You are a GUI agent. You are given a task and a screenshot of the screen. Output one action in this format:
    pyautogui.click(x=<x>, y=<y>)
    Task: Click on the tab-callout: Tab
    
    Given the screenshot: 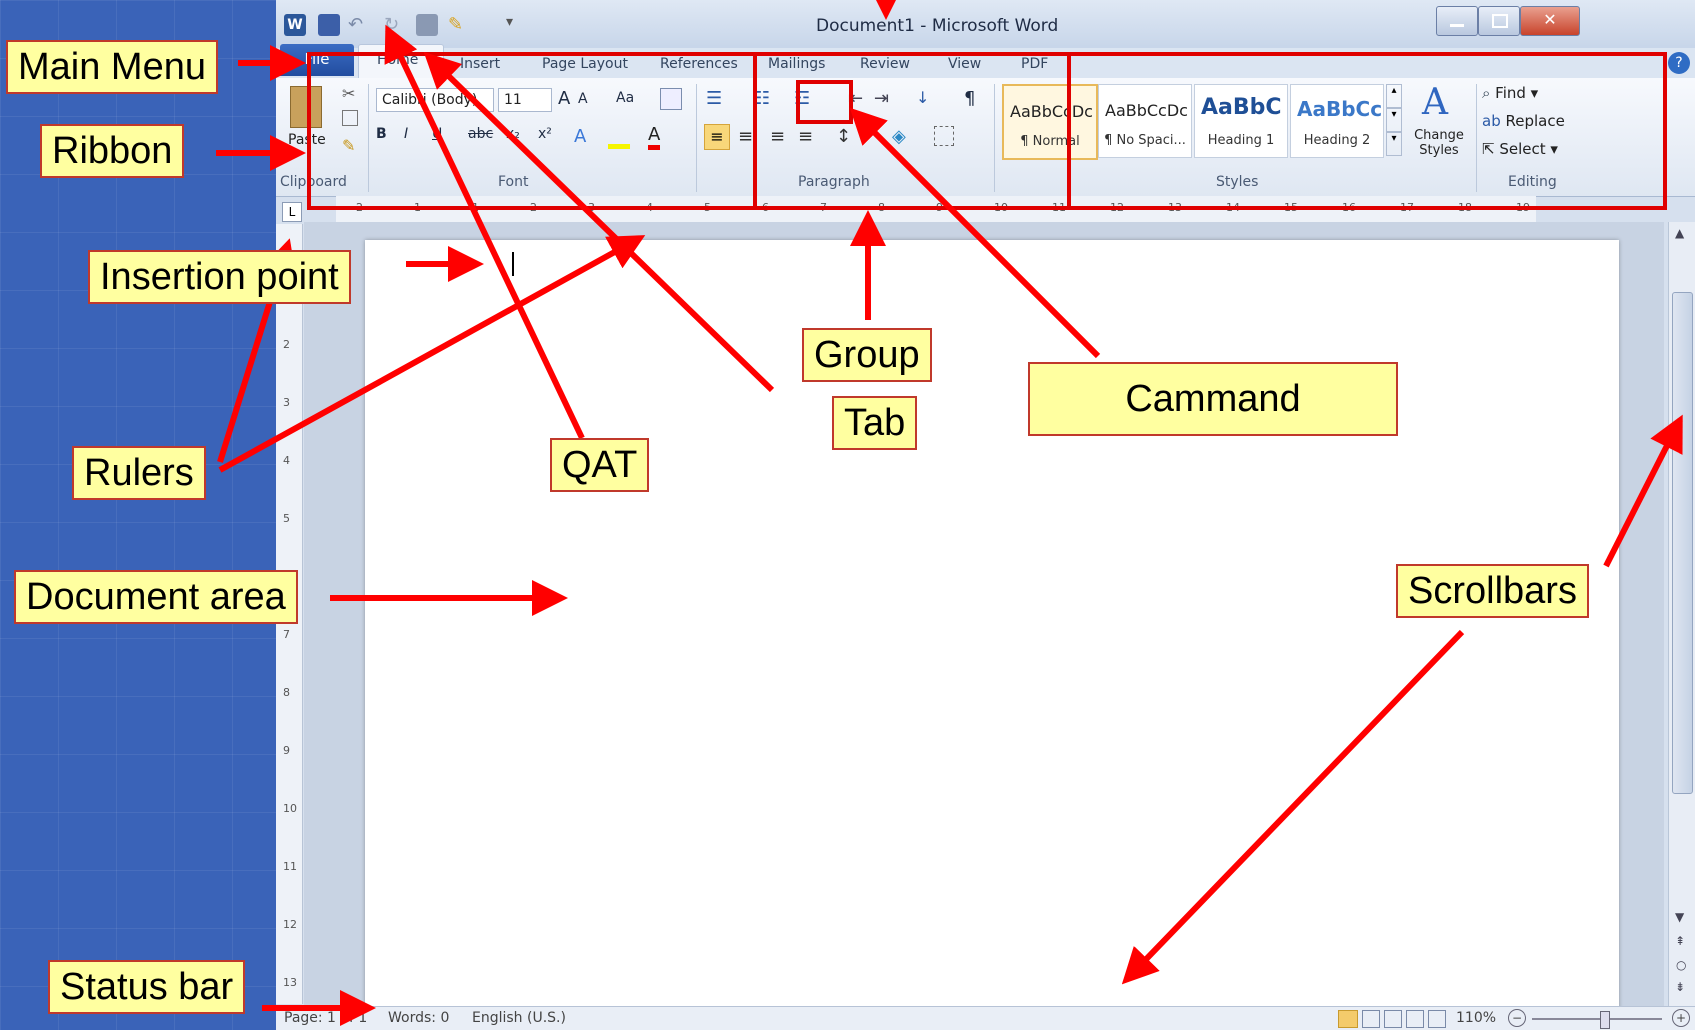 What is the action you would take?
    pyautogui.click(x=875, y=423)
    